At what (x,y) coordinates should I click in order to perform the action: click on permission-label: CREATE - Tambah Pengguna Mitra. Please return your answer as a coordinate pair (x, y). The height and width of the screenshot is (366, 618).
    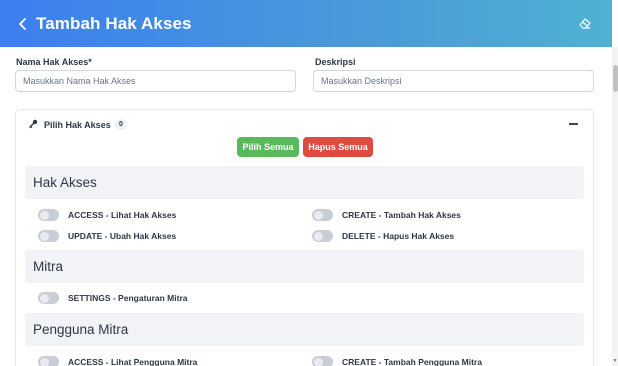
    Looking at the image, I should click on (412, 361).